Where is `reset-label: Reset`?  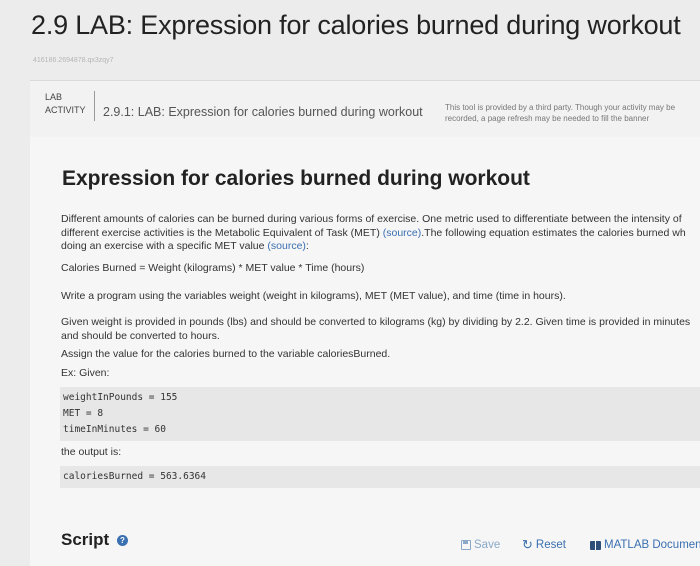 reset-label: Reset is located at coordinates (550, 545).